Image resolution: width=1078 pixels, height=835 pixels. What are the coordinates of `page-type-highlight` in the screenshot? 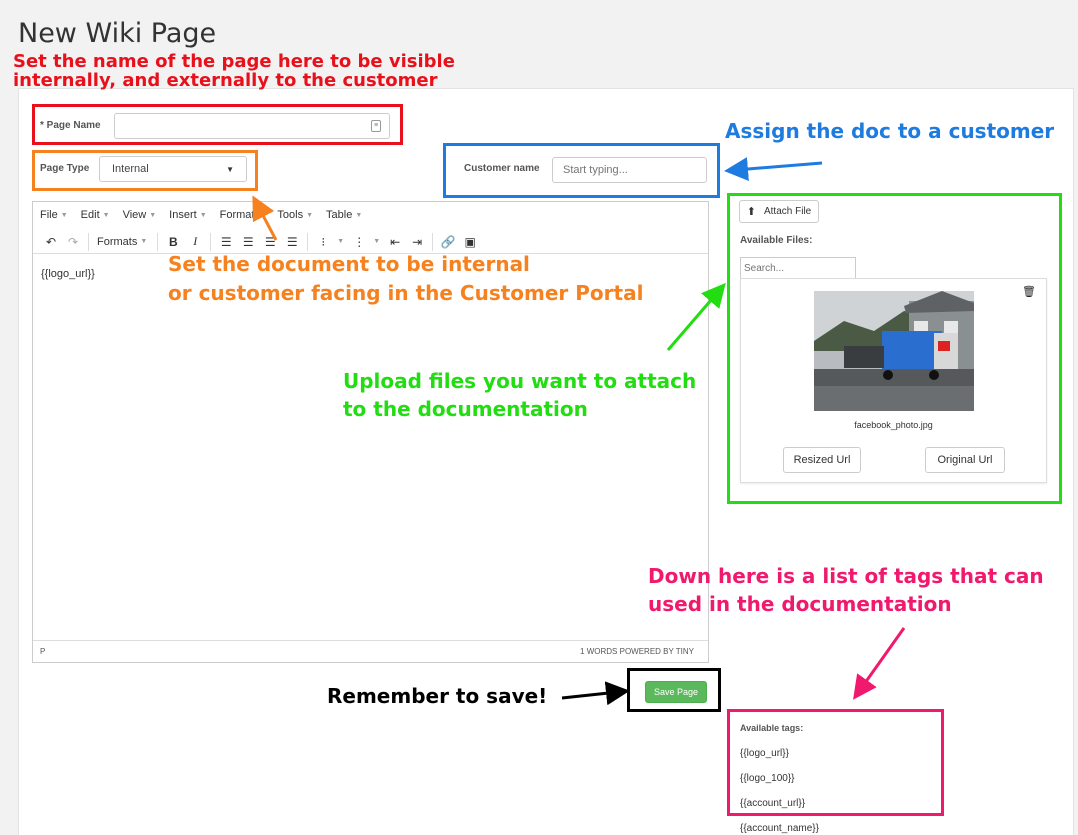 It's located at (145, 170).